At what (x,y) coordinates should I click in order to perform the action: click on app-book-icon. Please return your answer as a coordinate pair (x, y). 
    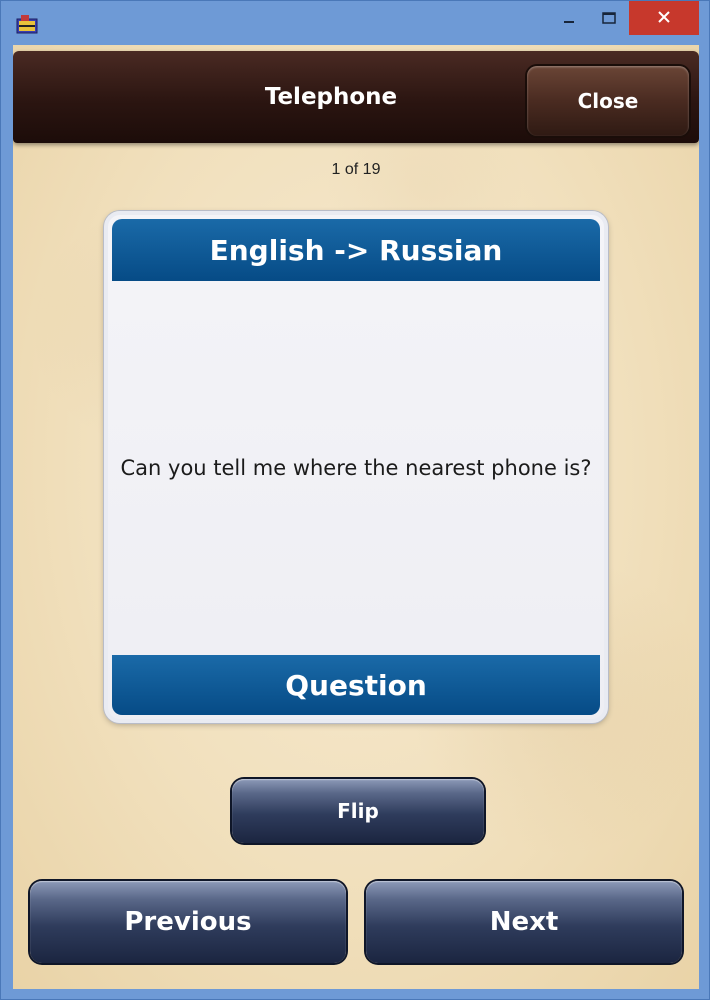
    Looking at the image, I should click on (28, 24).